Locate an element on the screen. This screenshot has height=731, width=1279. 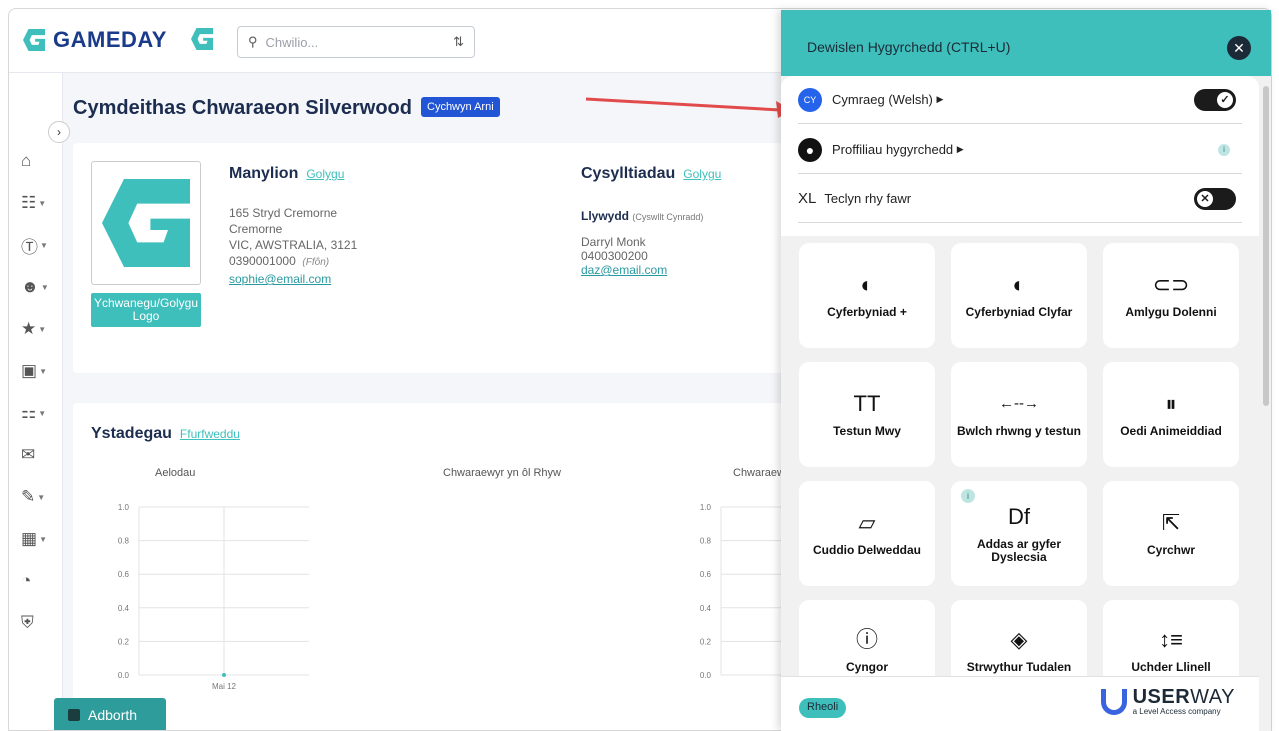
contacts-heading-text: Cysylltiadau is located at coordinates (628, 173).